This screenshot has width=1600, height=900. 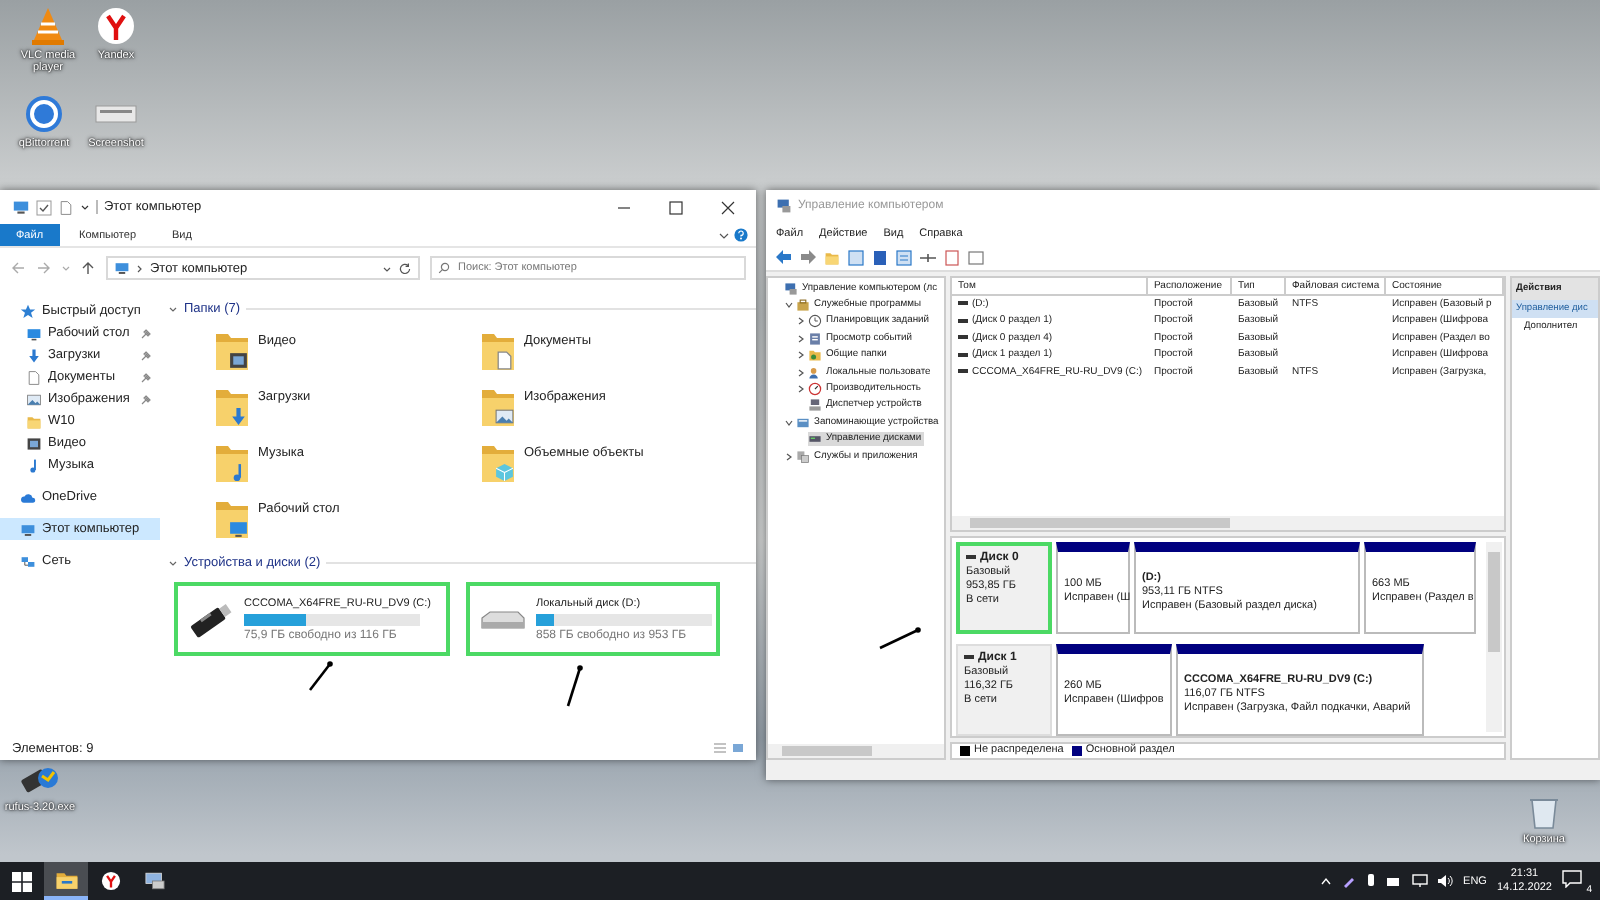 I want to click on pen-icon, so click(x=1348, y=881).